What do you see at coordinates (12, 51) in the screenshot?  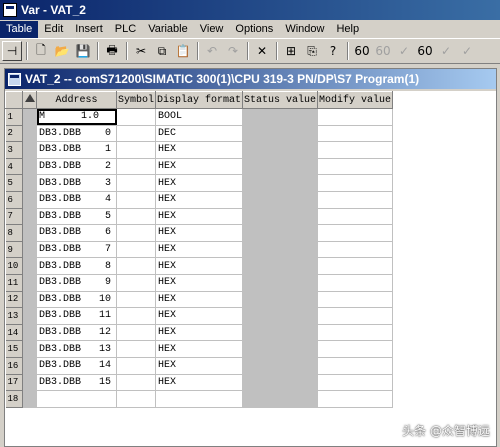 I see `pin-button: ⊣` at bounding box center [12, 51].